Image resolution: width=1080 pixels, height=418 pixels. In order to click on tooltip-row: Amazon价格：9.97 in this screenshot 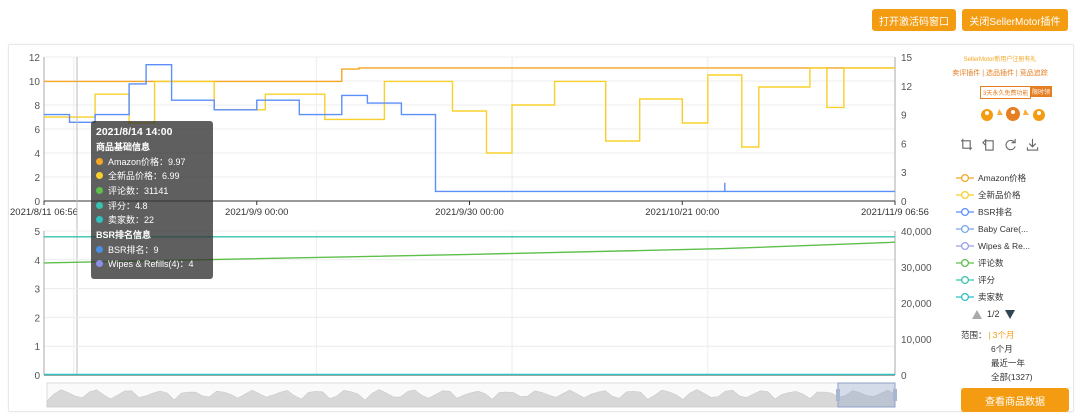, I will do `click(152, 161)`.